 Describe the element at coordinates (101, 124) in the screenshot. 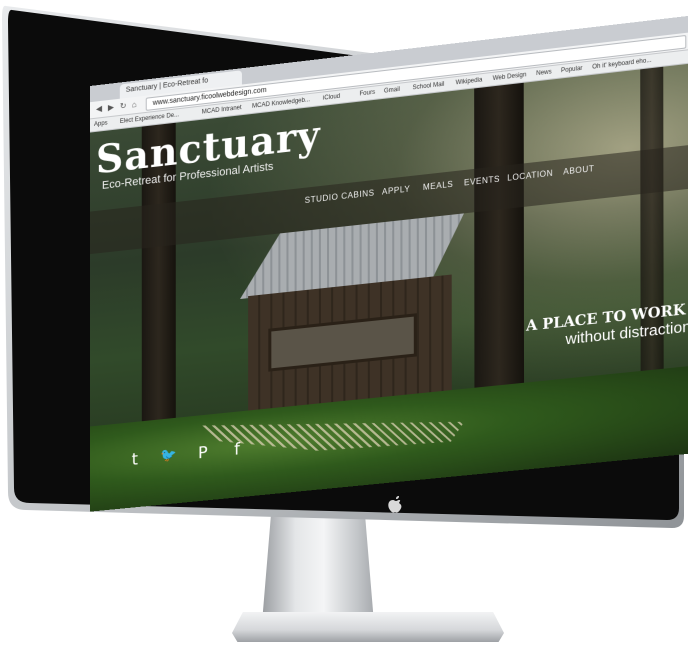

I see `bookmark-item: Apps` at that location.